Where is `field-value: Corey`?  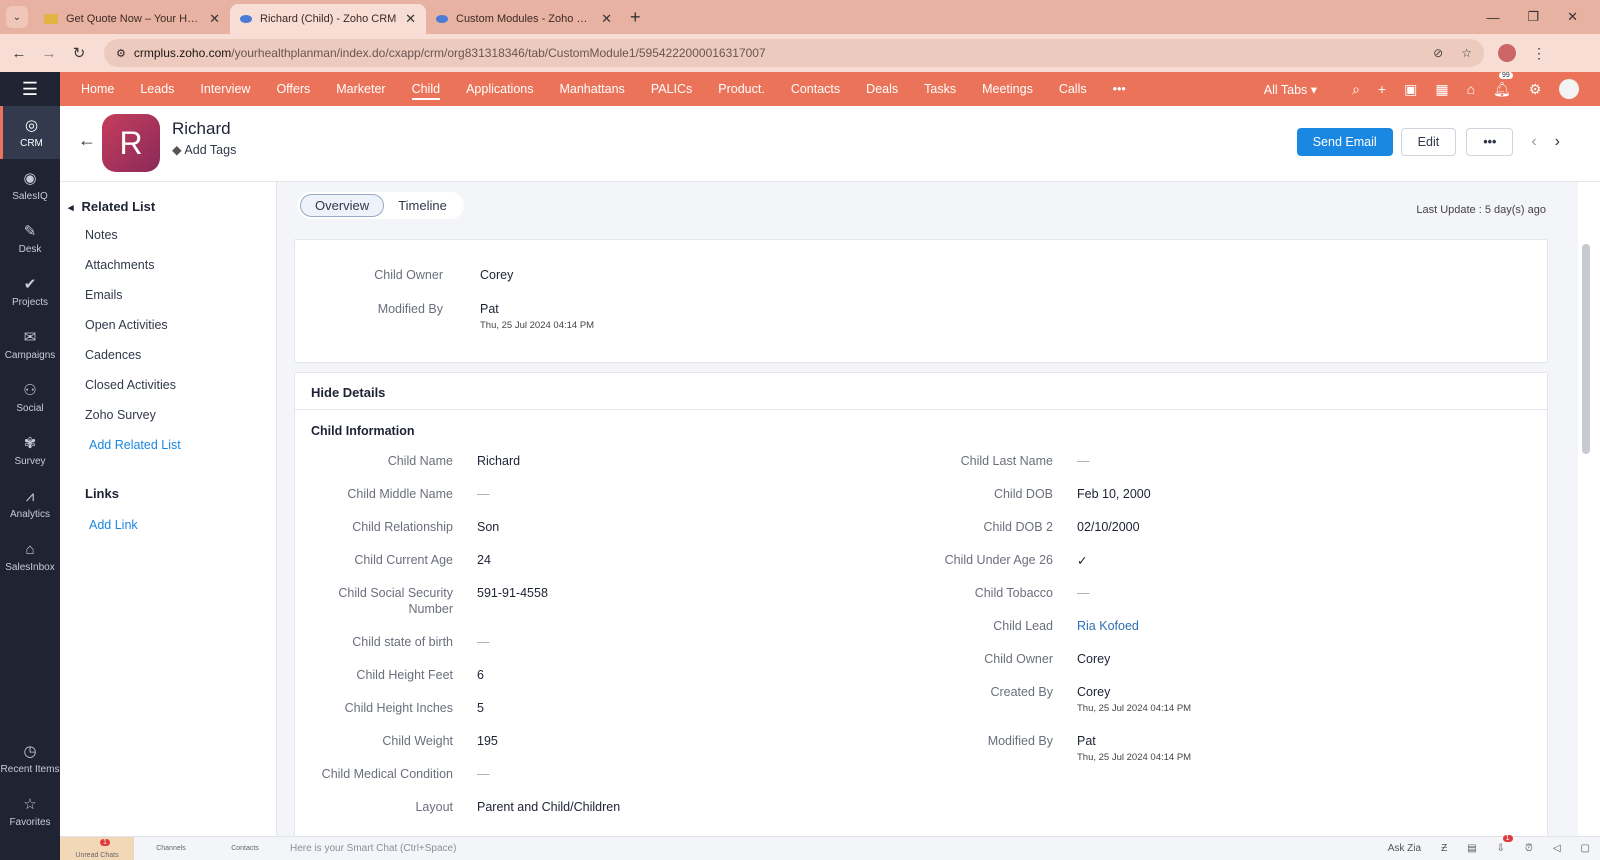
field-value: Corey is located at coordinates (1093, 659).